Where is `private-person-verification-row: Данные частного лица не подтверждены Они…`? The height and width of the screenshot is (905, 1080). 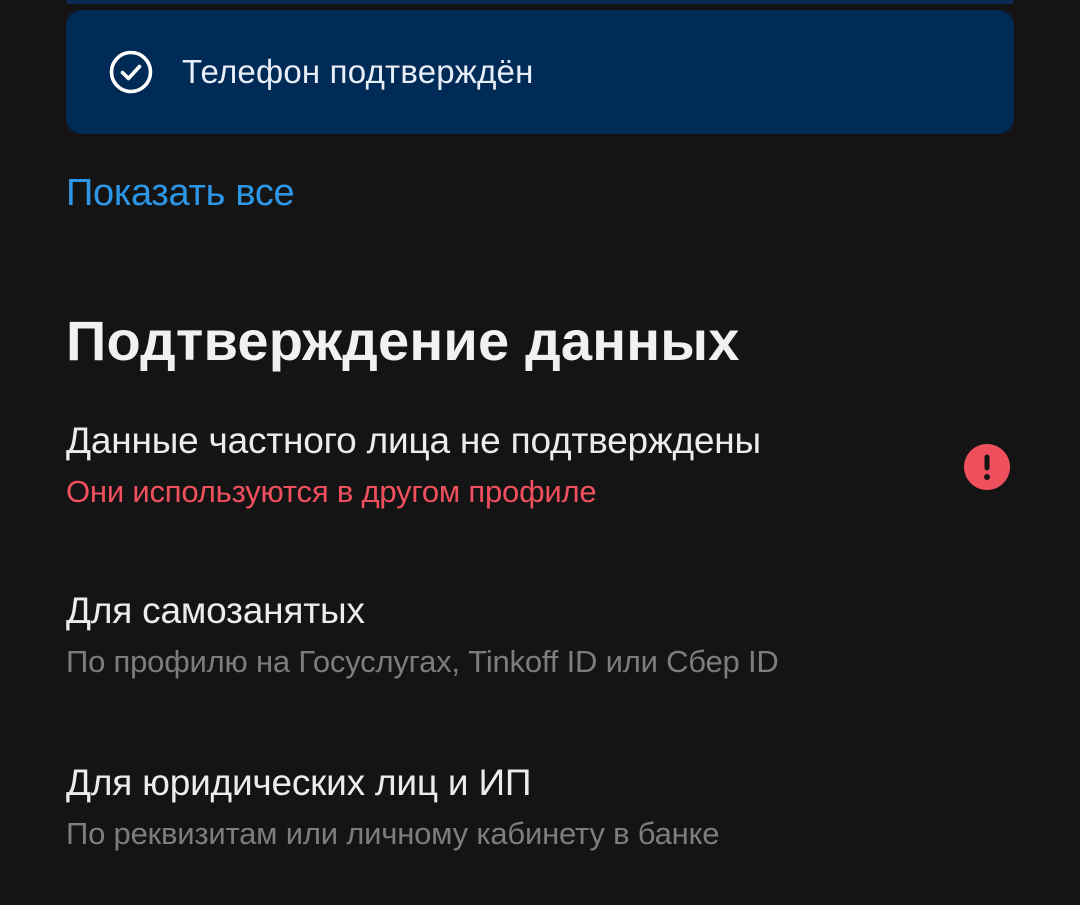 private-person-verification-row: Данные частного лица не подтверждены Они… is located at coordinates (540, 465).